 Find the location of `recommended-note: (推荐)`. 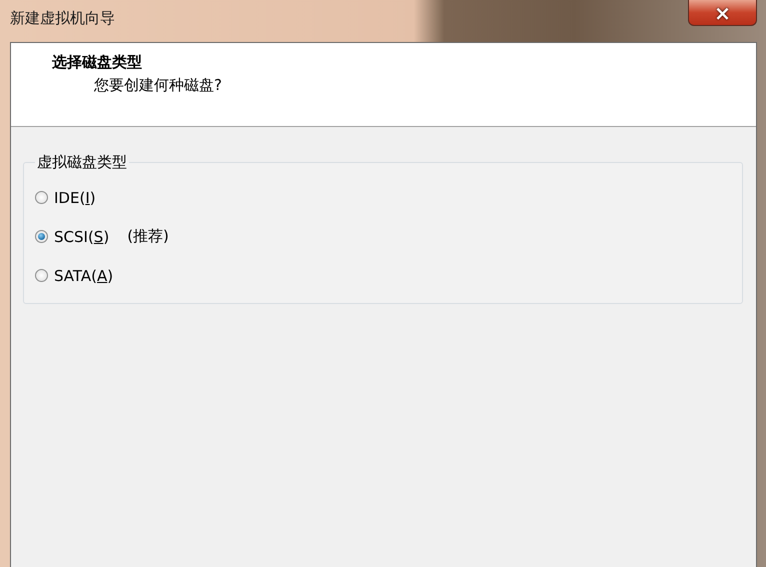

recommended-note: (推荐) is located at coordinates (148, 236).